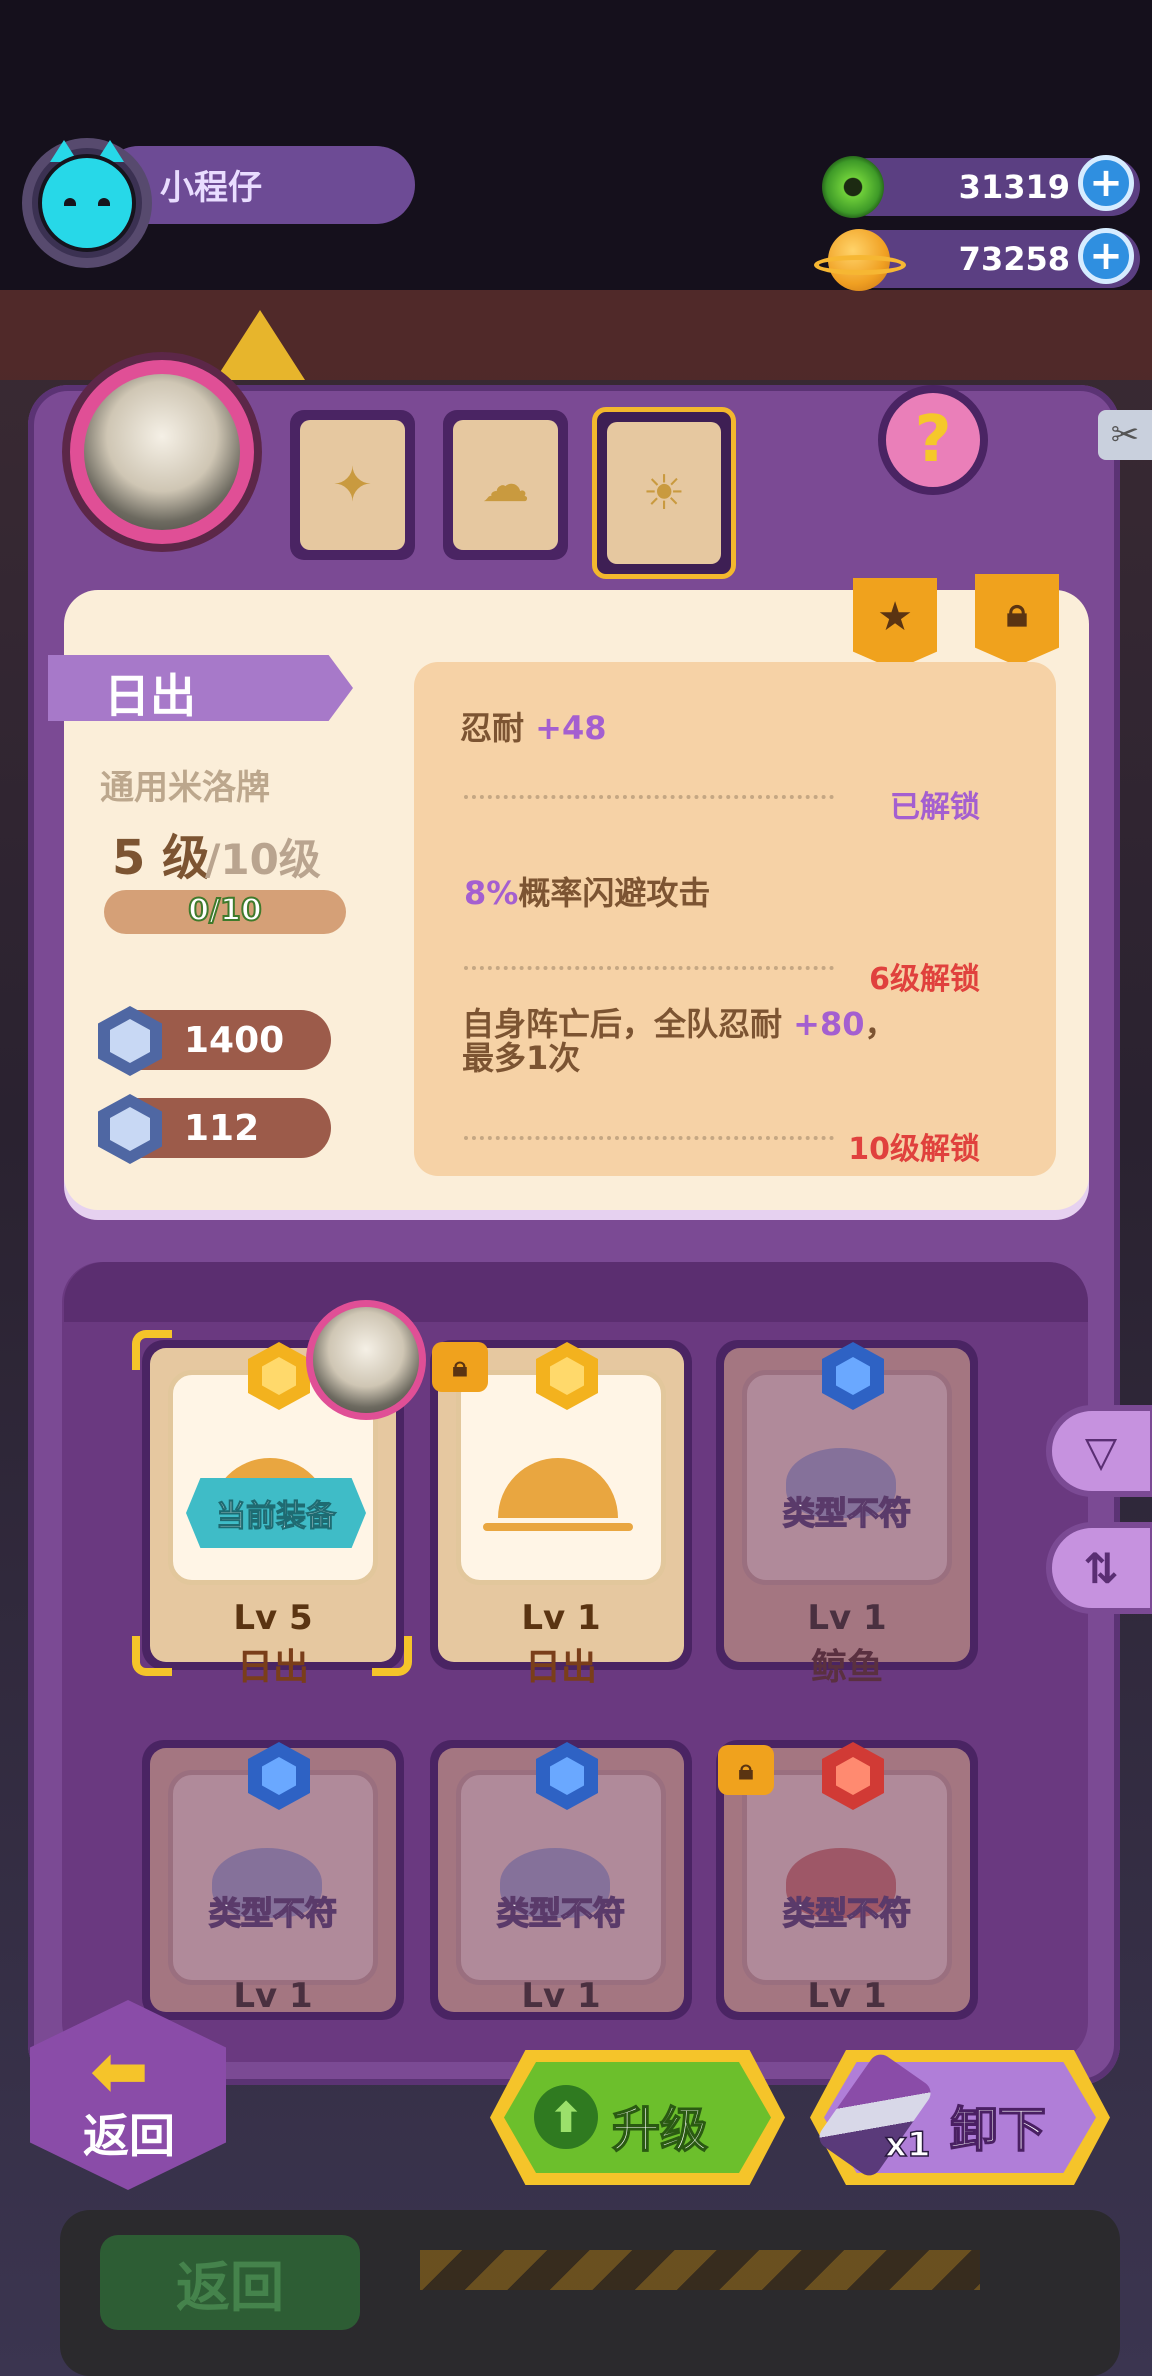  What do you see at coordinates (649, 968) in the screenshot?
I see `trait-2-divider` at bounding box center [649, 968].